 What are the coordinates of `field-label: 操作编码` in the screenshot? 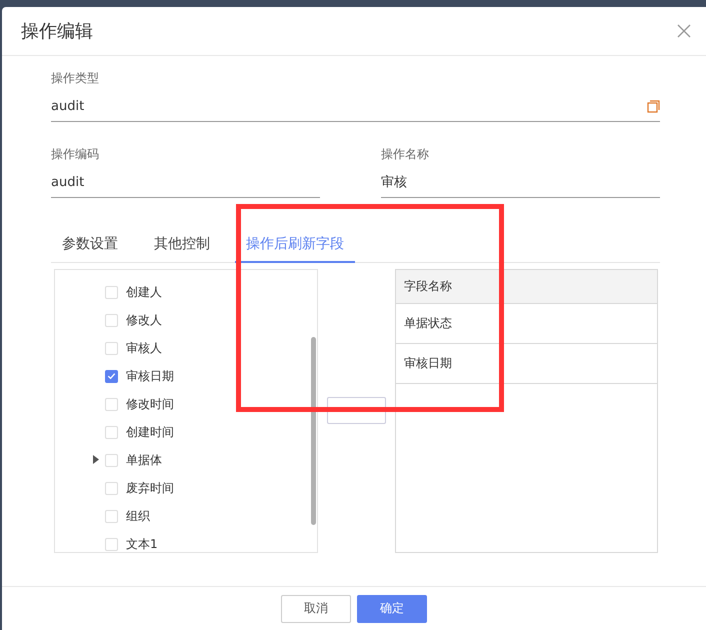 It's located at (75, 154).